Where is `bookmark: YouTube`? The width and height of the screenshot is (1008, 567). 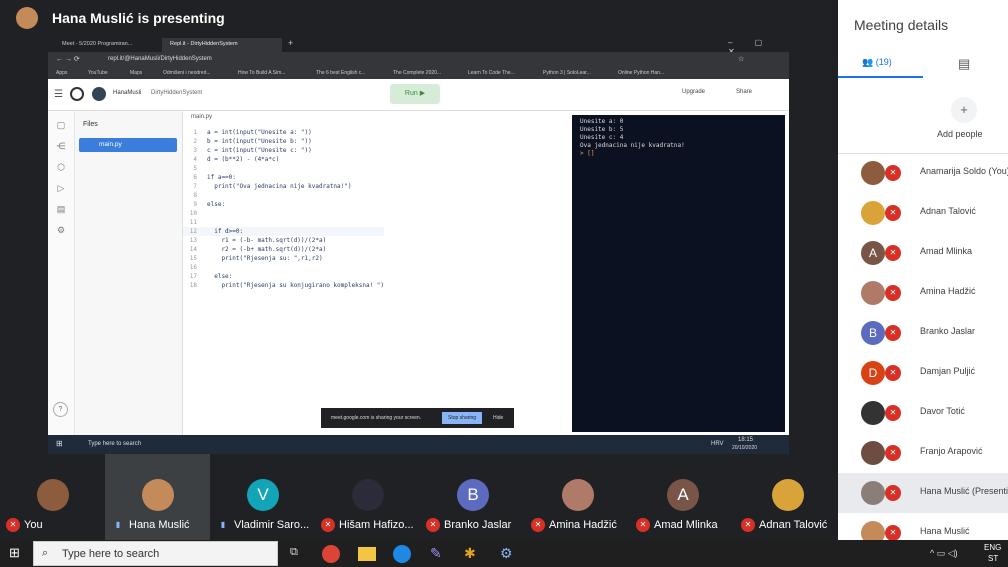
bookmark: YouTube is located at coordinates (98, 73).